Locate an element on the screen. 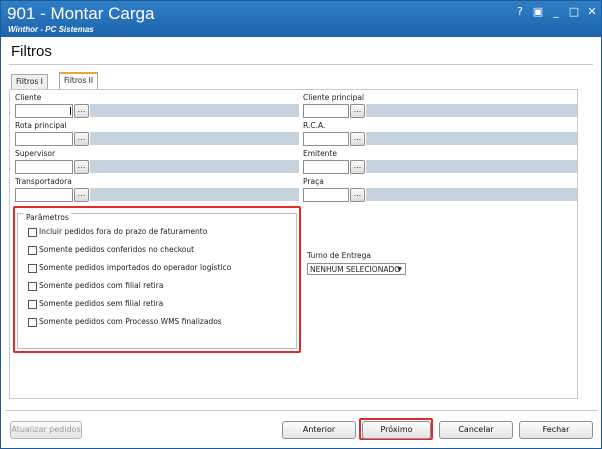  checkbox-label: Somente pedidos com filial retira is located at coordinates (101, 285).